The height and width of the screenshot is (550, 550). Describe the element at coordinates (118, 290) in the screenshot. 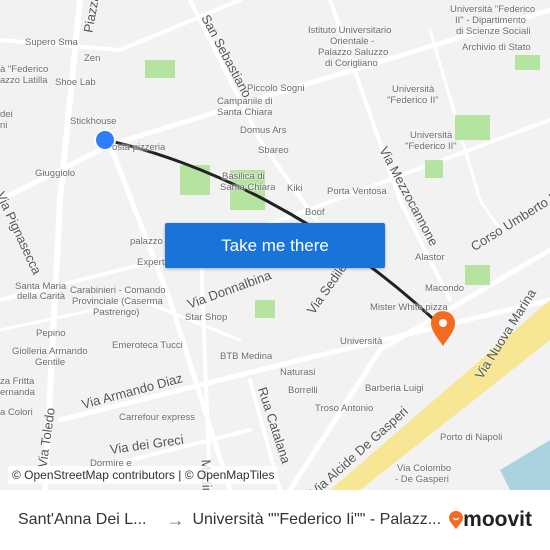

I see `map-label: Carabinieri - Comando` at that location.